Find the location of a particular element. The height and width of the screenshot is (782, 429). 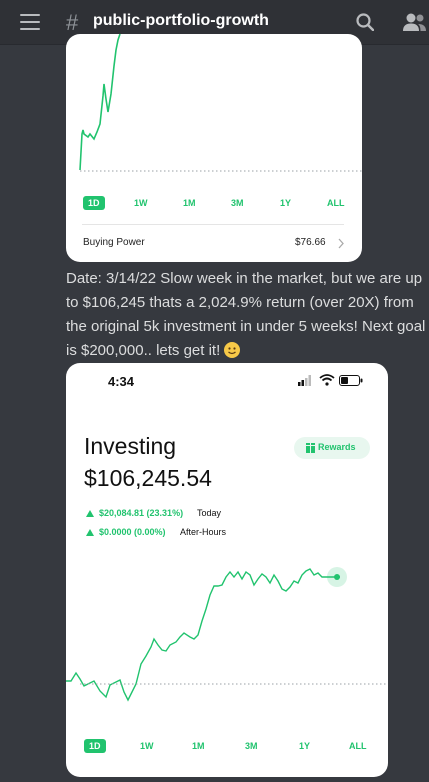

search-icon is located at coordinates (365, 22).